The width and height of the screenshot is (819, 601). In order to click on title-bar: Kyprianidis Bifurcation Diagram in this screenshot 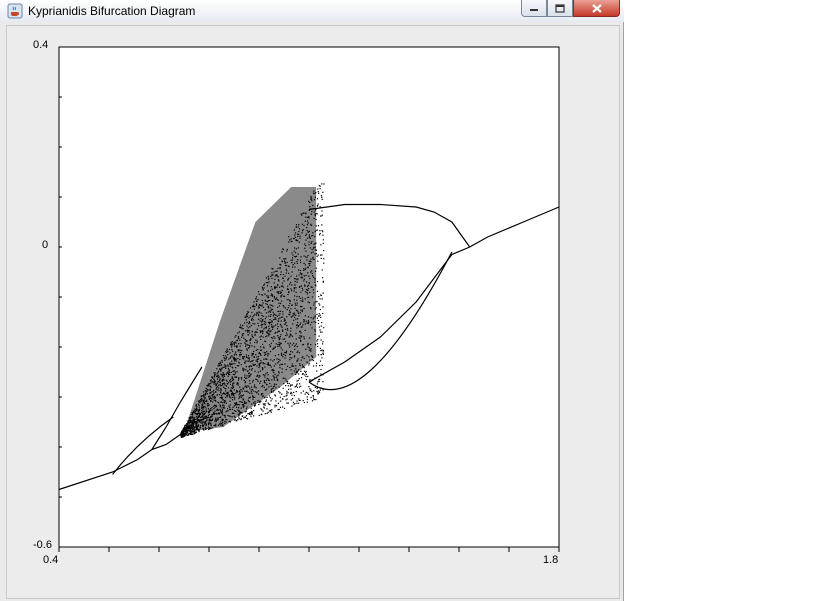, I will do `click(312, 11)`.